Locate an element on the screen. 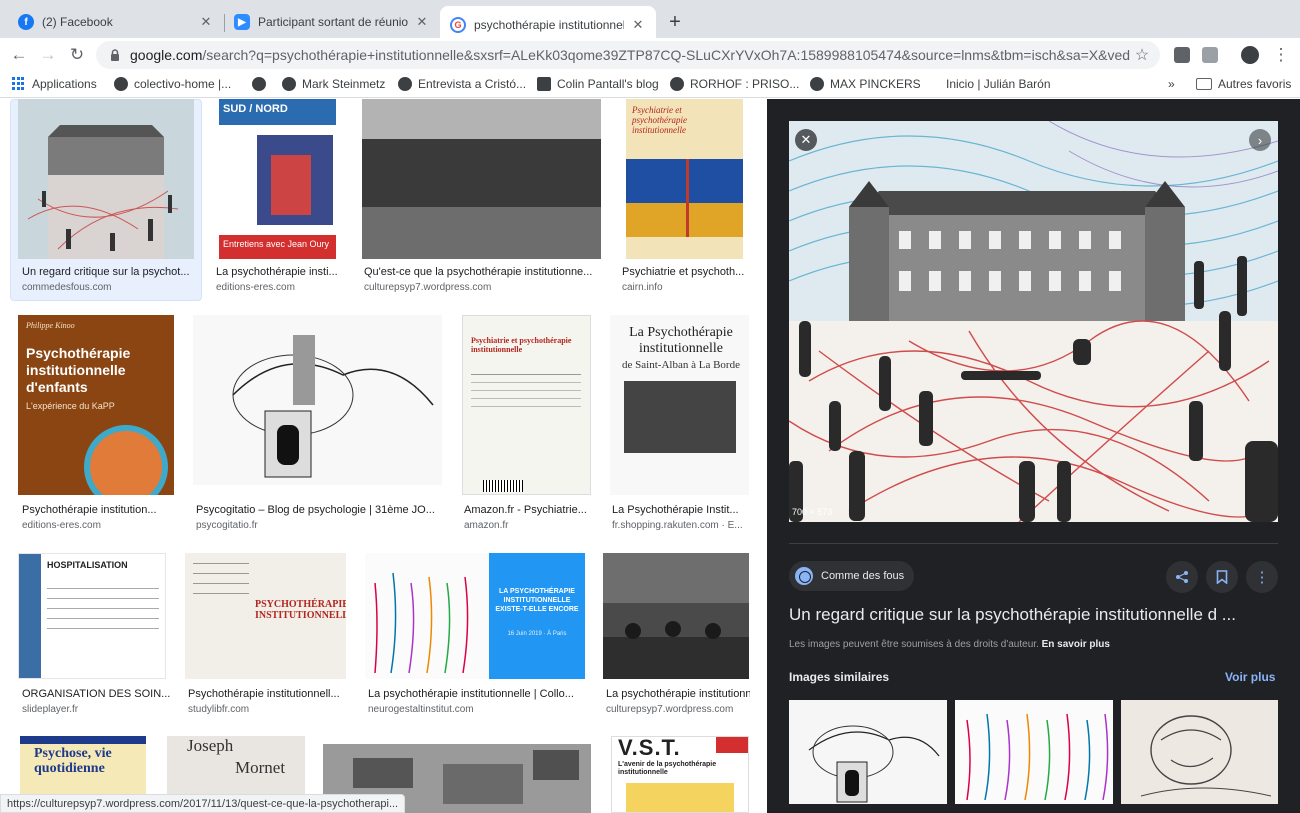 Image resolution: width=1300 pixels, height=813 pixels. url-host: google.com is located at coordinates (166, 55).